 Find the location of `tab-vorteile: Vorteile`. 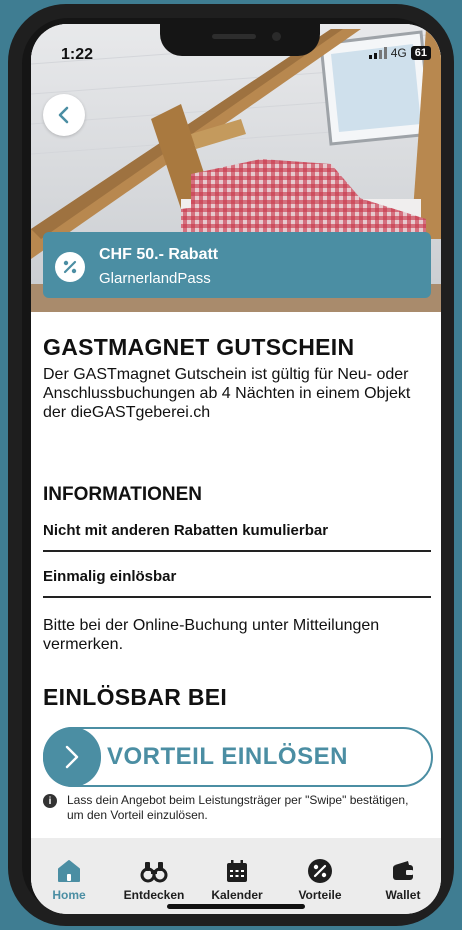

tab-vorteile: Vorteile is located at coordinates (320, 880).